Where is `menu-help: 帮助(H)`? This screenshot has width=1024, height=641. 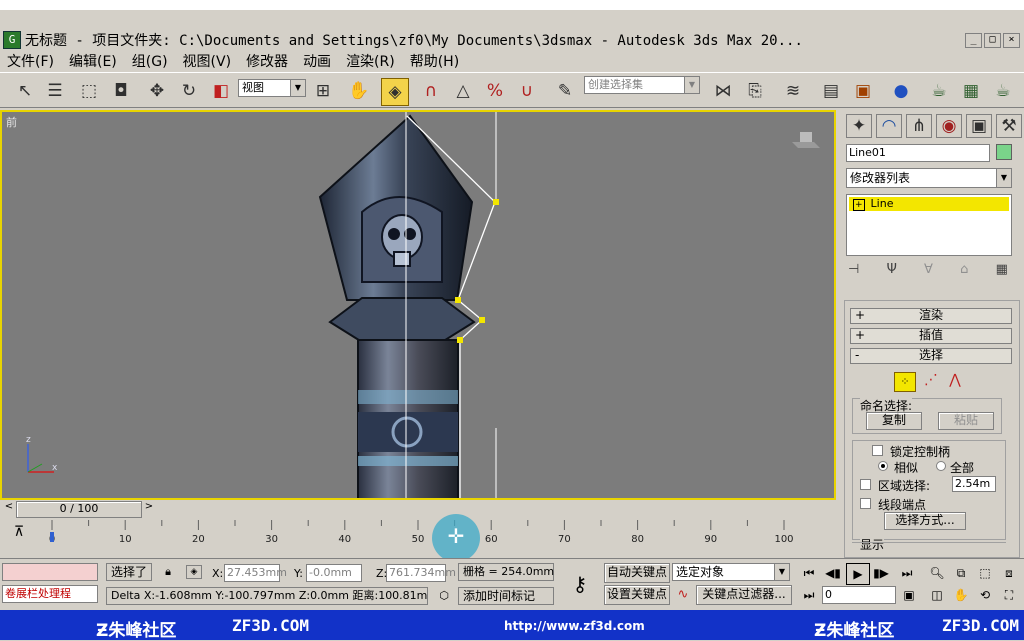 menu-help: 帮助(H) is located at coordinates (434, 61).